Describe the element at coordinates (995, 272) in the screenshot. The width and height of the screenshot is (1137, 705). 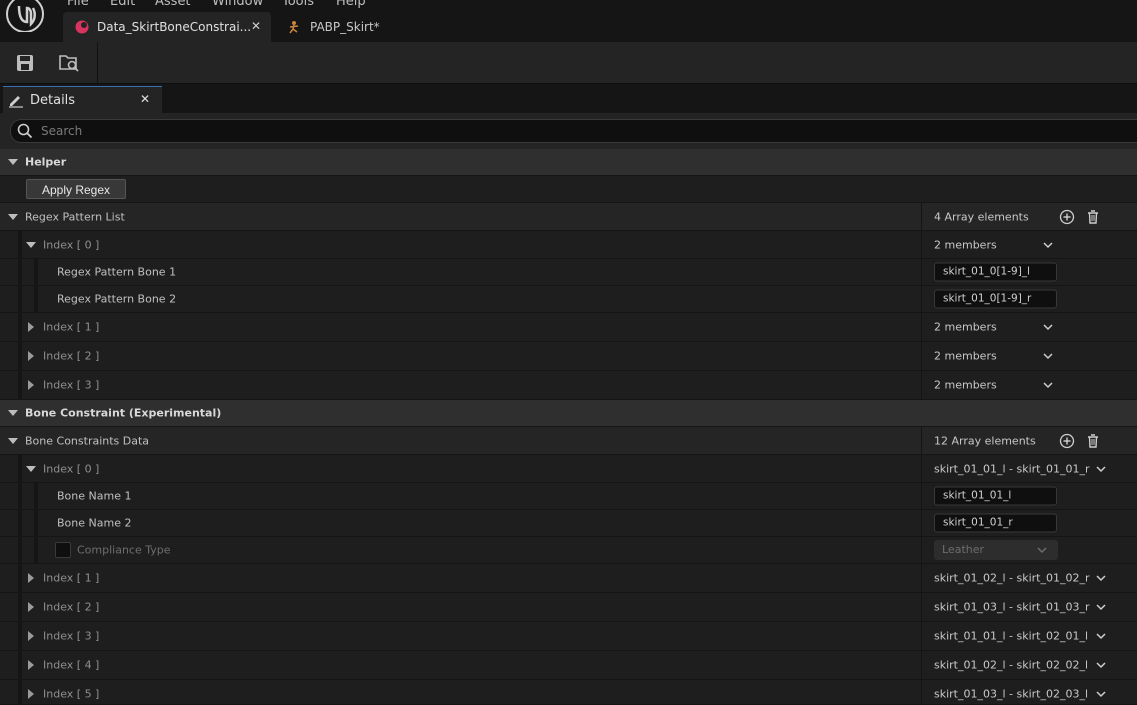
I see `regex-pattern-bone1-input: skirt_01_0[1-9]_l` at that location.